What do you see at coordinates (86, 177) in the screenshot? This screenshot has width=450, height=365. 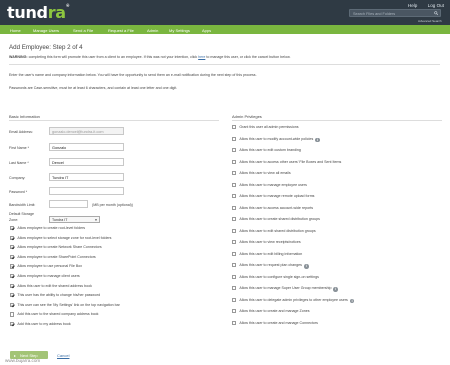 I see `company-field: Tundra IT` at bounding box center [86, 177].